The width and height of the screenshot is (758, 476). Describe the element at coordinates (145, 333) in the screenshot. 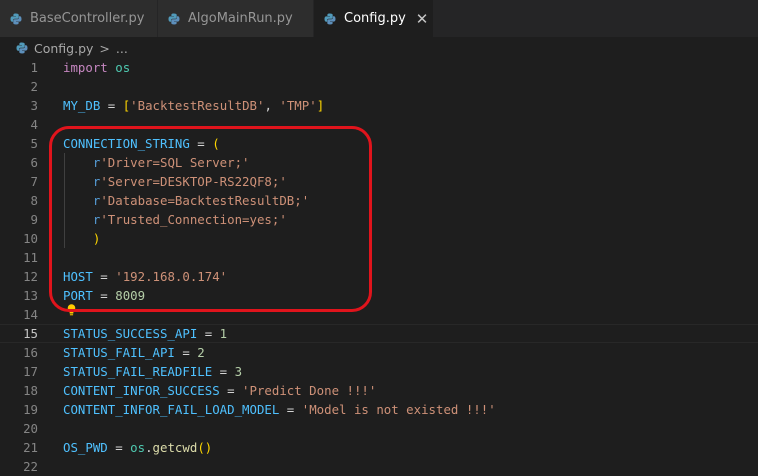

I see `code-text: STATUS_SUCCESS_API = 1` at that location.